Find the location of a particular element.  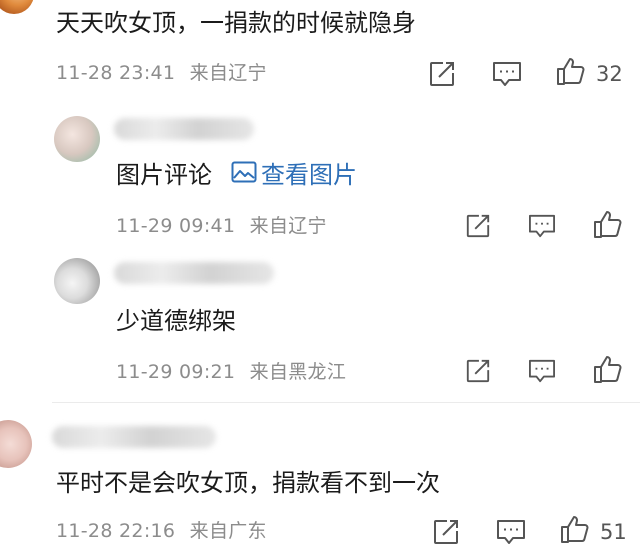

comment-text: 平时不是会吹女顶，捐款看不到一次 is located at coordinates (248, 483).